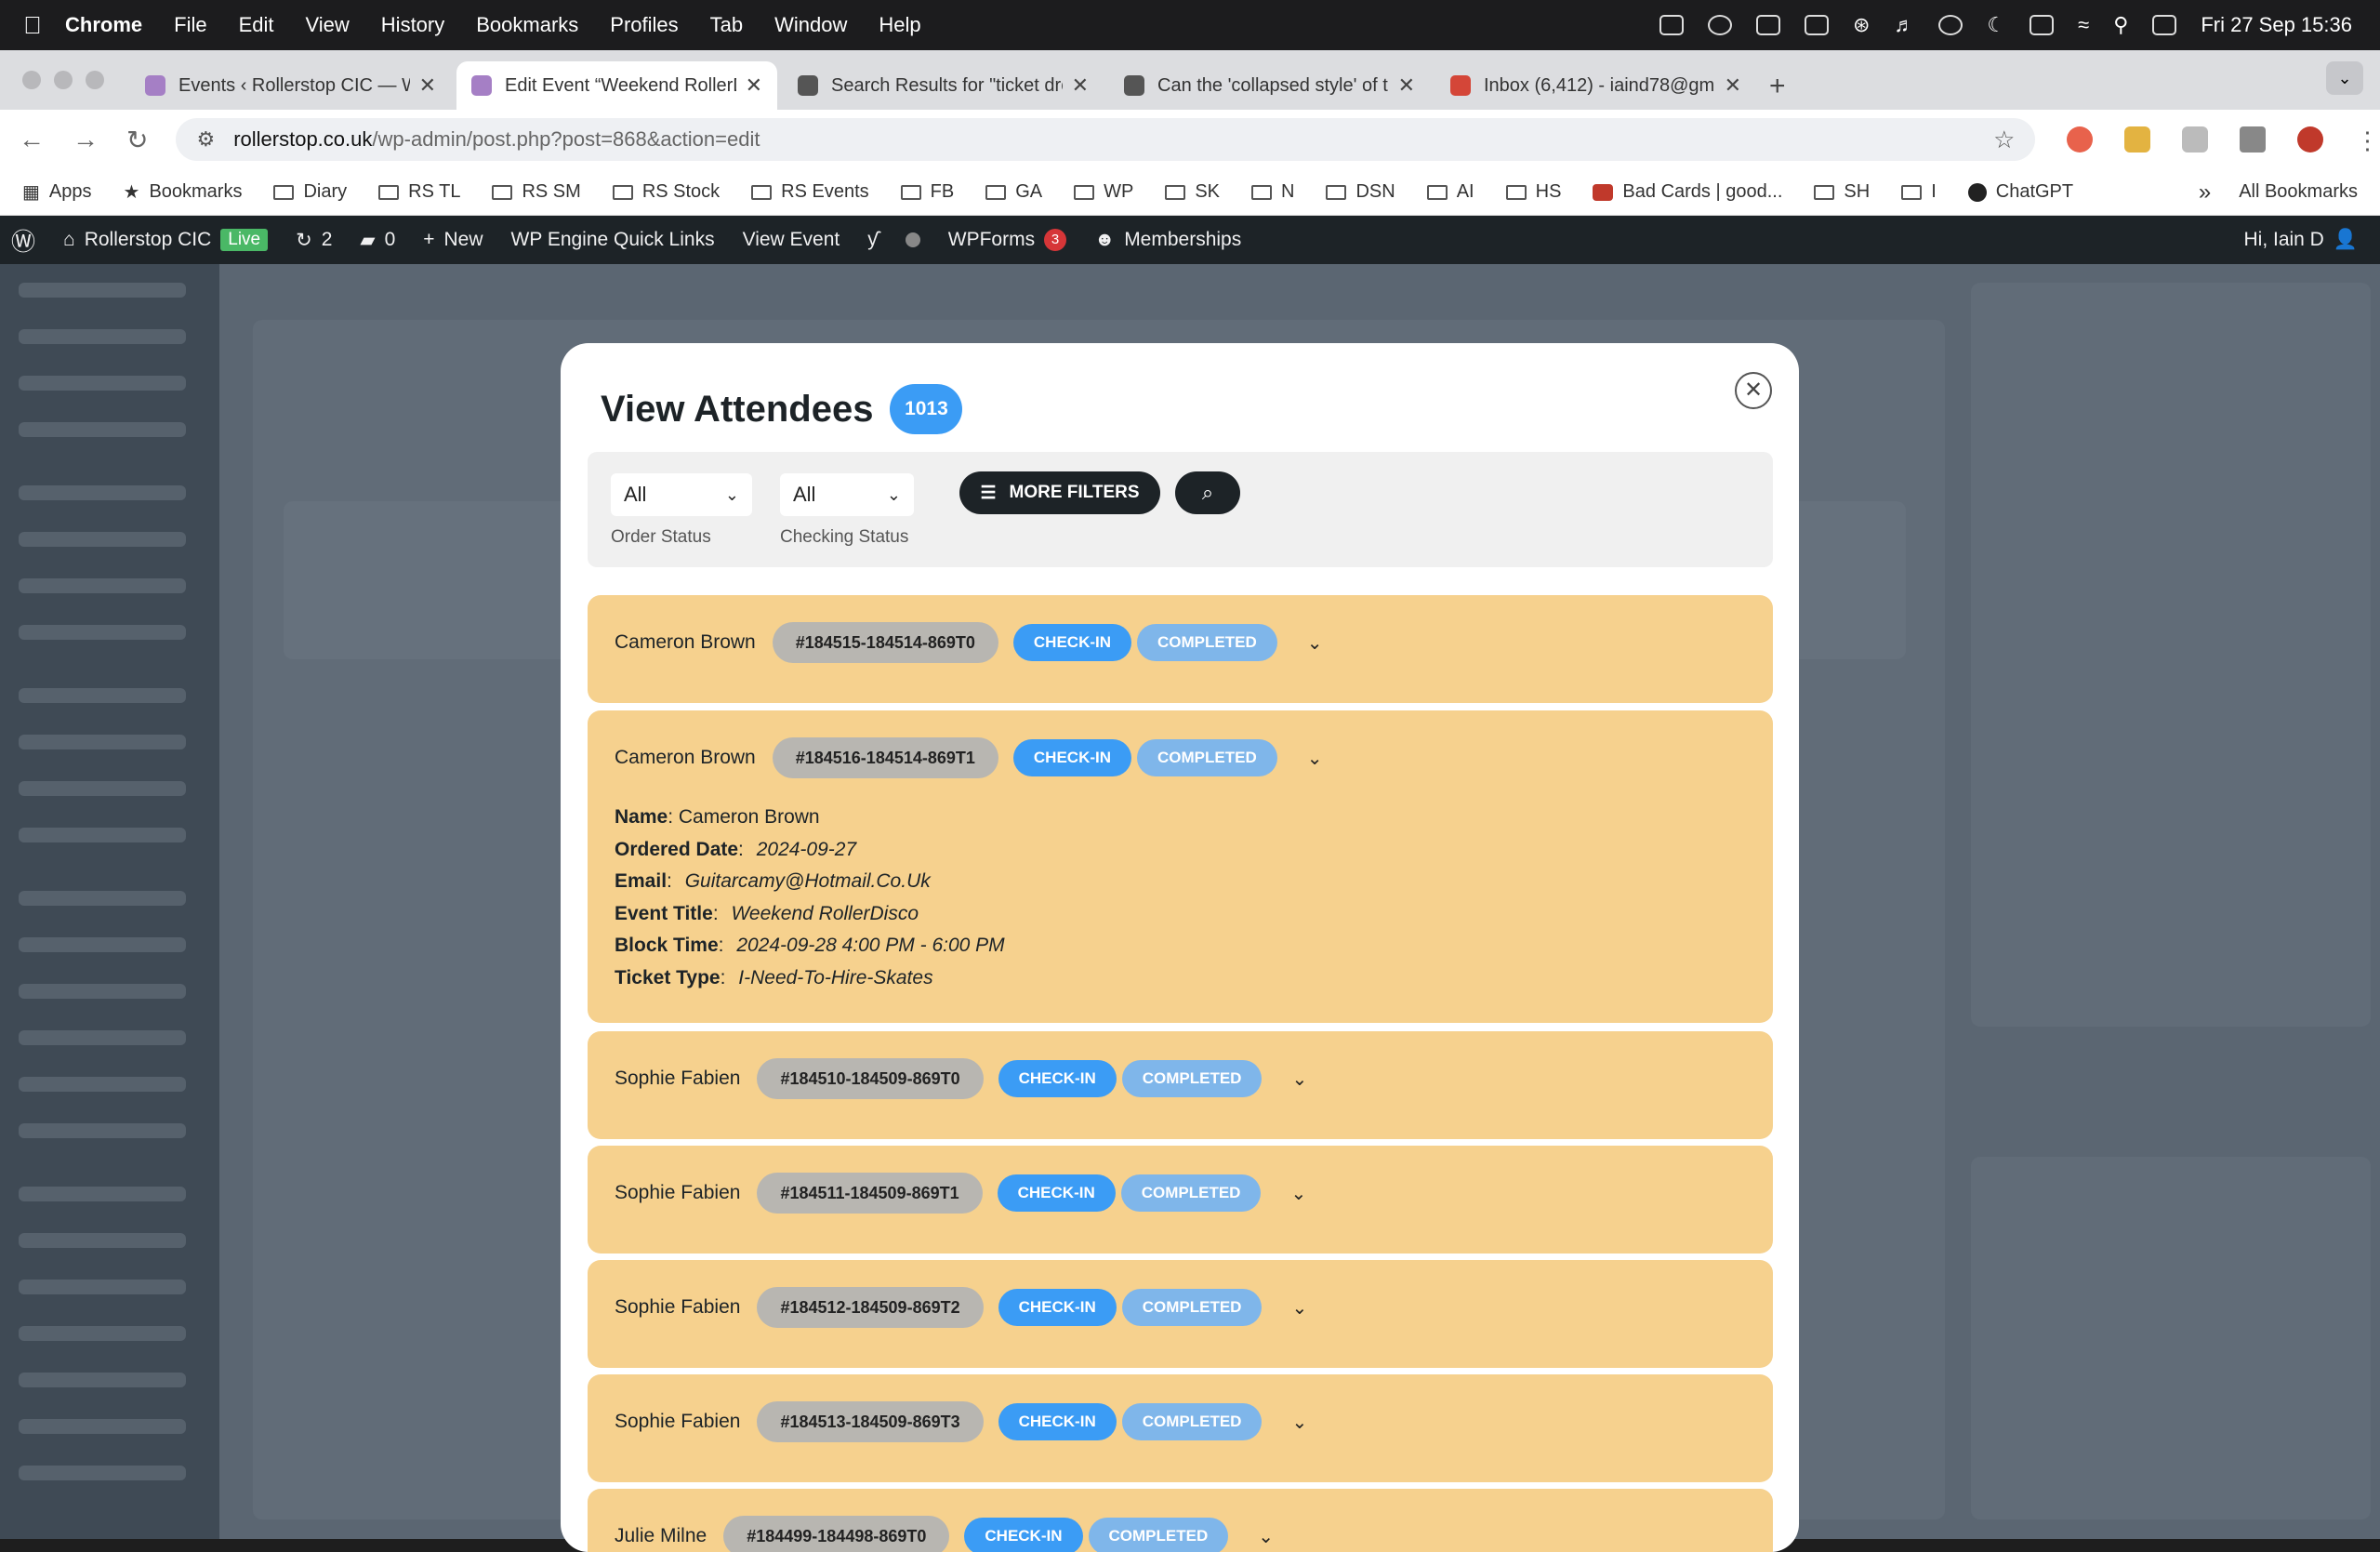 Image resolution: width=2380 pixels, height=1552 pixels. What do you see at coordinates (137, 140) in the screenshot?
I see `reload-icon: ↻` at bounding box center [137, 140].